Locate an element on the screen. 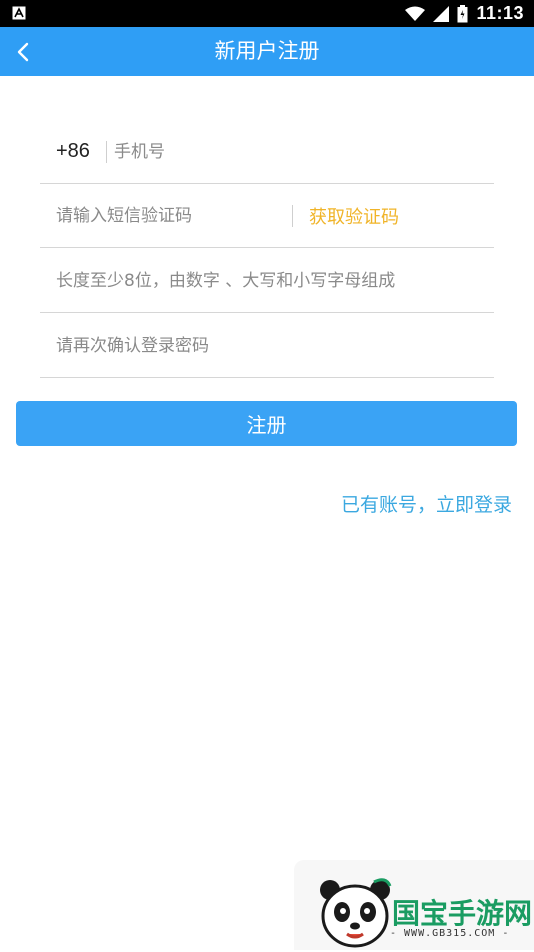 The image size is (534, 952). panda-logo-icon is located at coordinates (356, 913).